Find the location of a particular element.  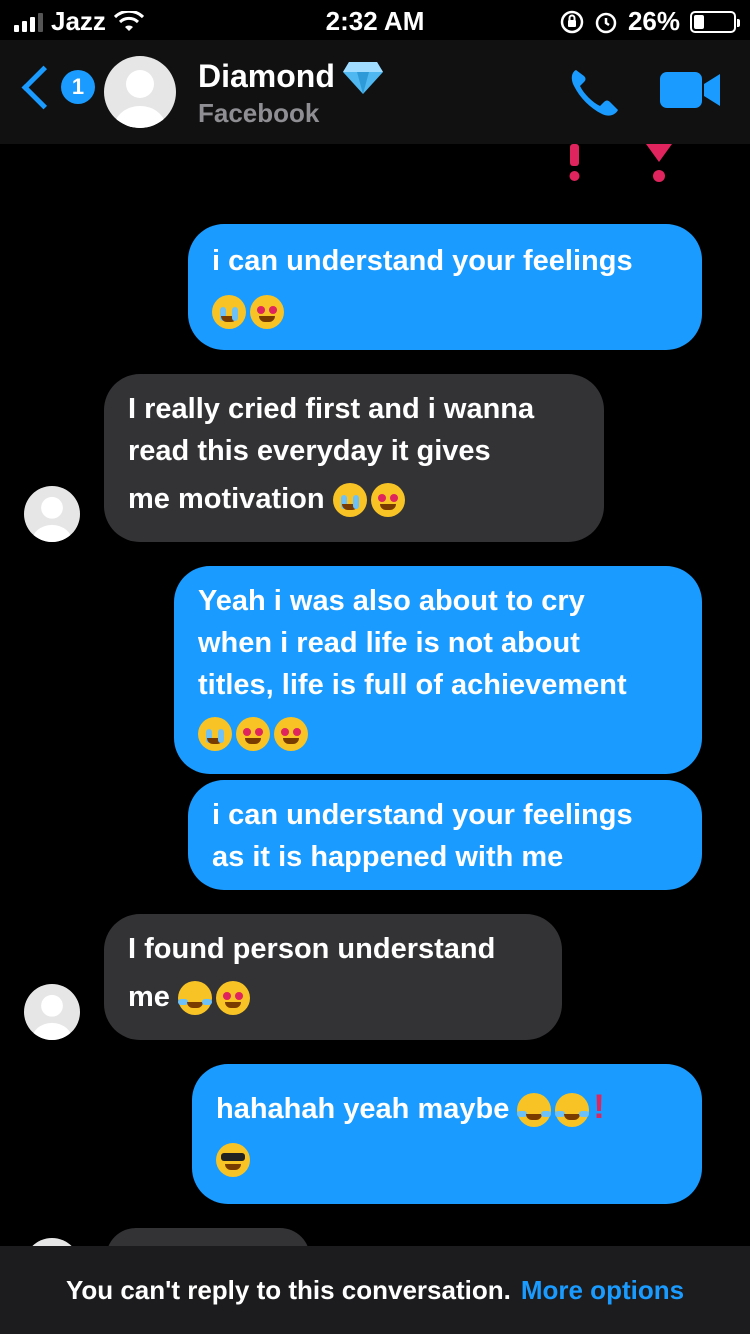

message-text-line: hahahah yeah maybe ! is located at coordinates (447, 1108).